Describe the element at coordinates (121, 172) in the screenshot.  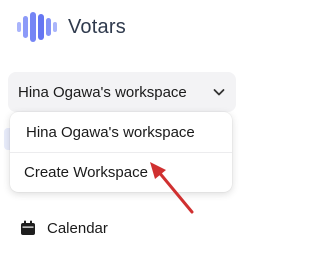
I see `menu-item-create-workspace: Create Workspace` at that location.